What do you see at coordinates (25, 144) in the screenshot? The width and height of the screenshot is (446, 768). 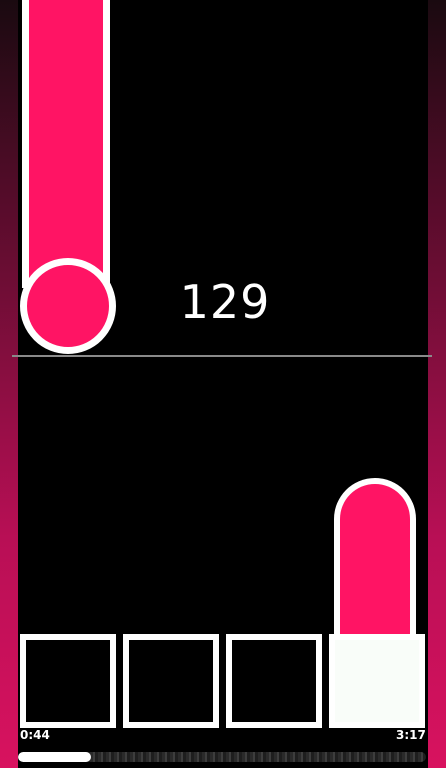 I see `hold-note-border-left` at bounding box center [25, 144].